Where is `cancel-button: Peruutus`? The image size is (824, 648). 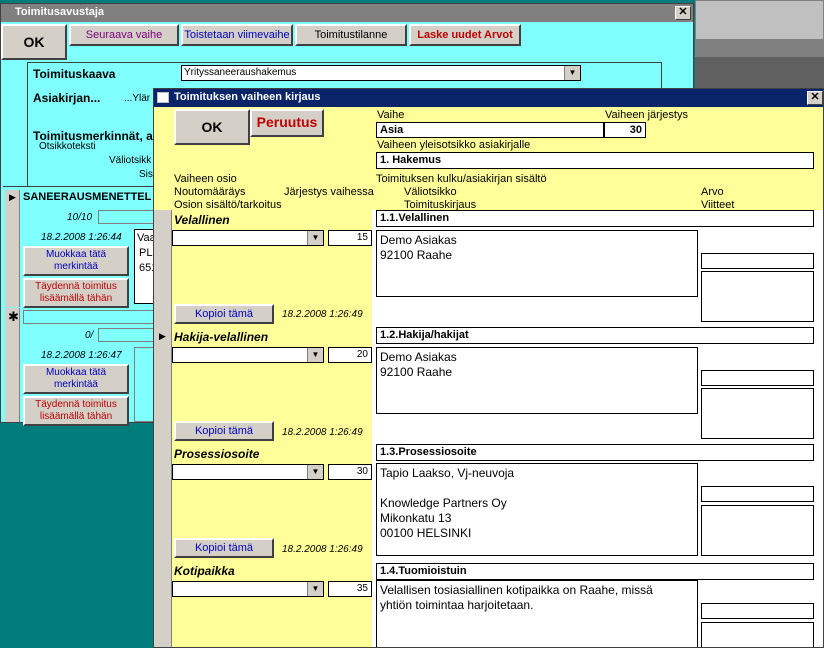 cancel-button: Peruutus is located at coordinates (287, 123).